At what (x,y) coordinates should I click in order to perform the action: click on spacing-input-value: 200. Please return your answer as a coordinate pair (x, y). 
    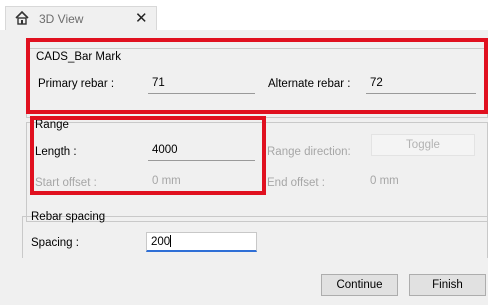
    Looking at the image, I should click on (161, 242).